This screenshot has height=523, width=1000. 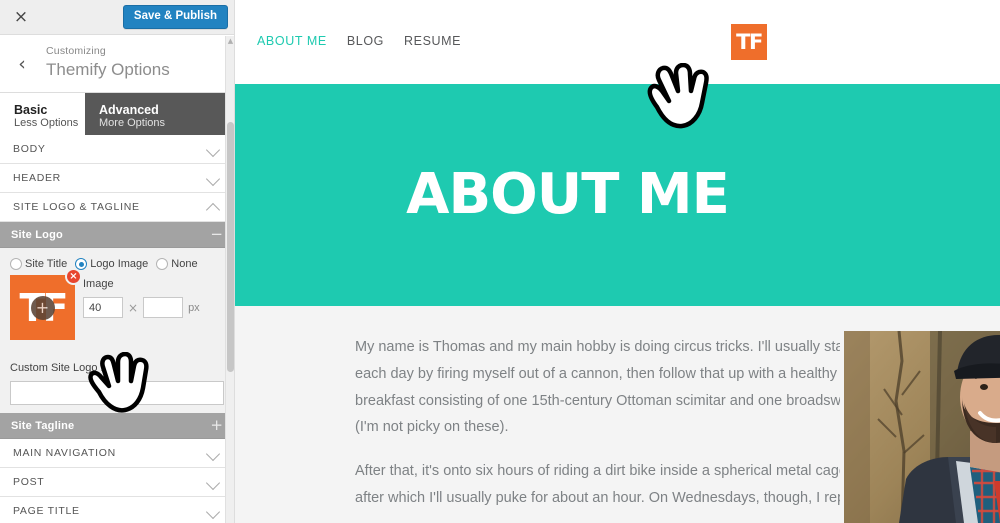 I want to click on save-and-publish-button: Save & Publish, so click(x=175, y=17).